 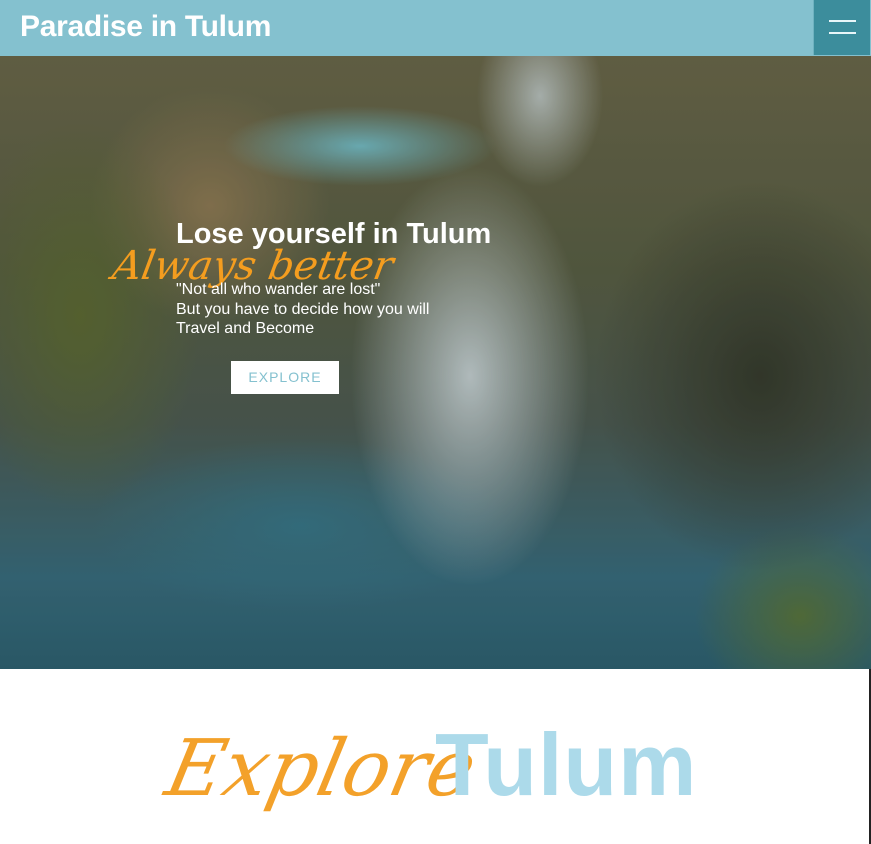 What do you see at coordinates (278, 289) in the screenshot?
I see `quote-line: "Not all who wander are lost"` at bounding box center [278, 289].